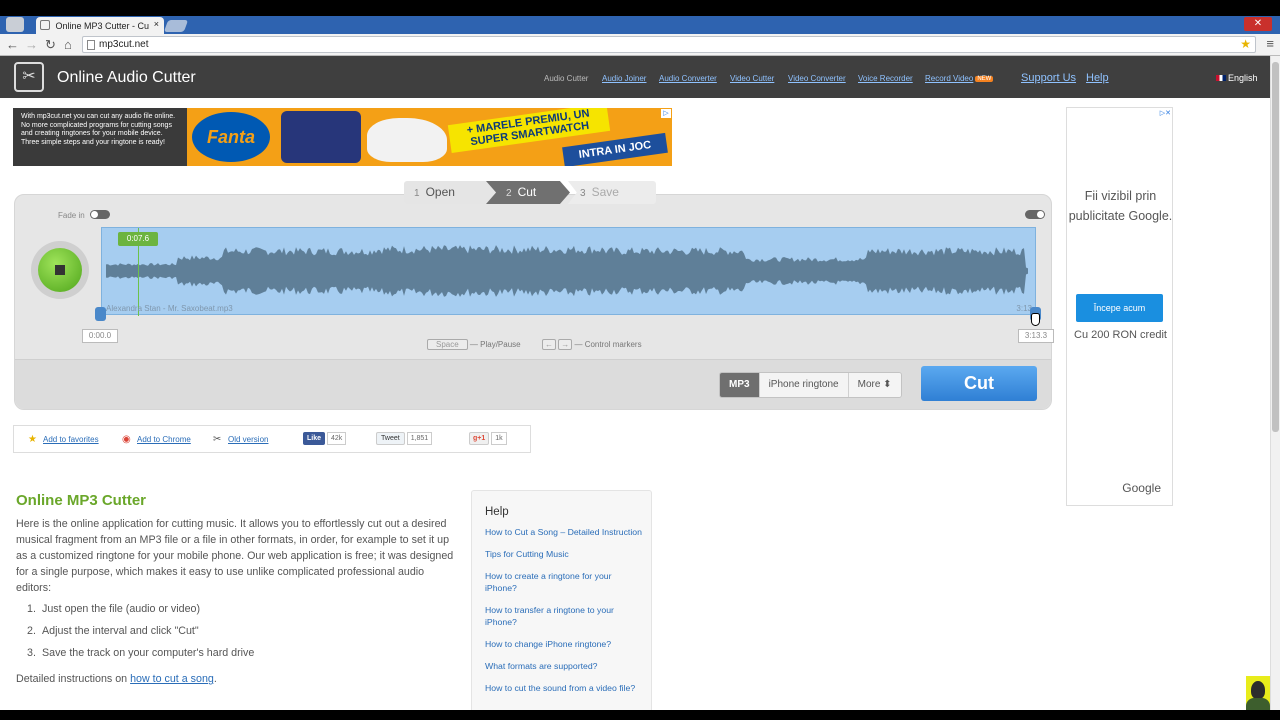 The image size is (1280, 720). I want to click on nav-video-converter: Video Converter, so click(817, 78).